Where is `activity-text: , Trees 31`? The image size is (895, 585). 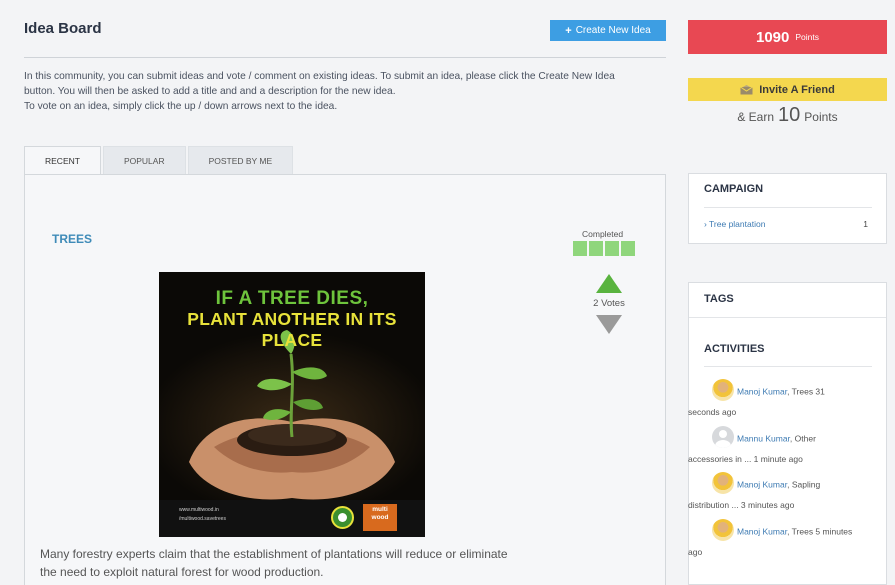 activity-text: , Trees 31 is located at coordinates (806, 391).